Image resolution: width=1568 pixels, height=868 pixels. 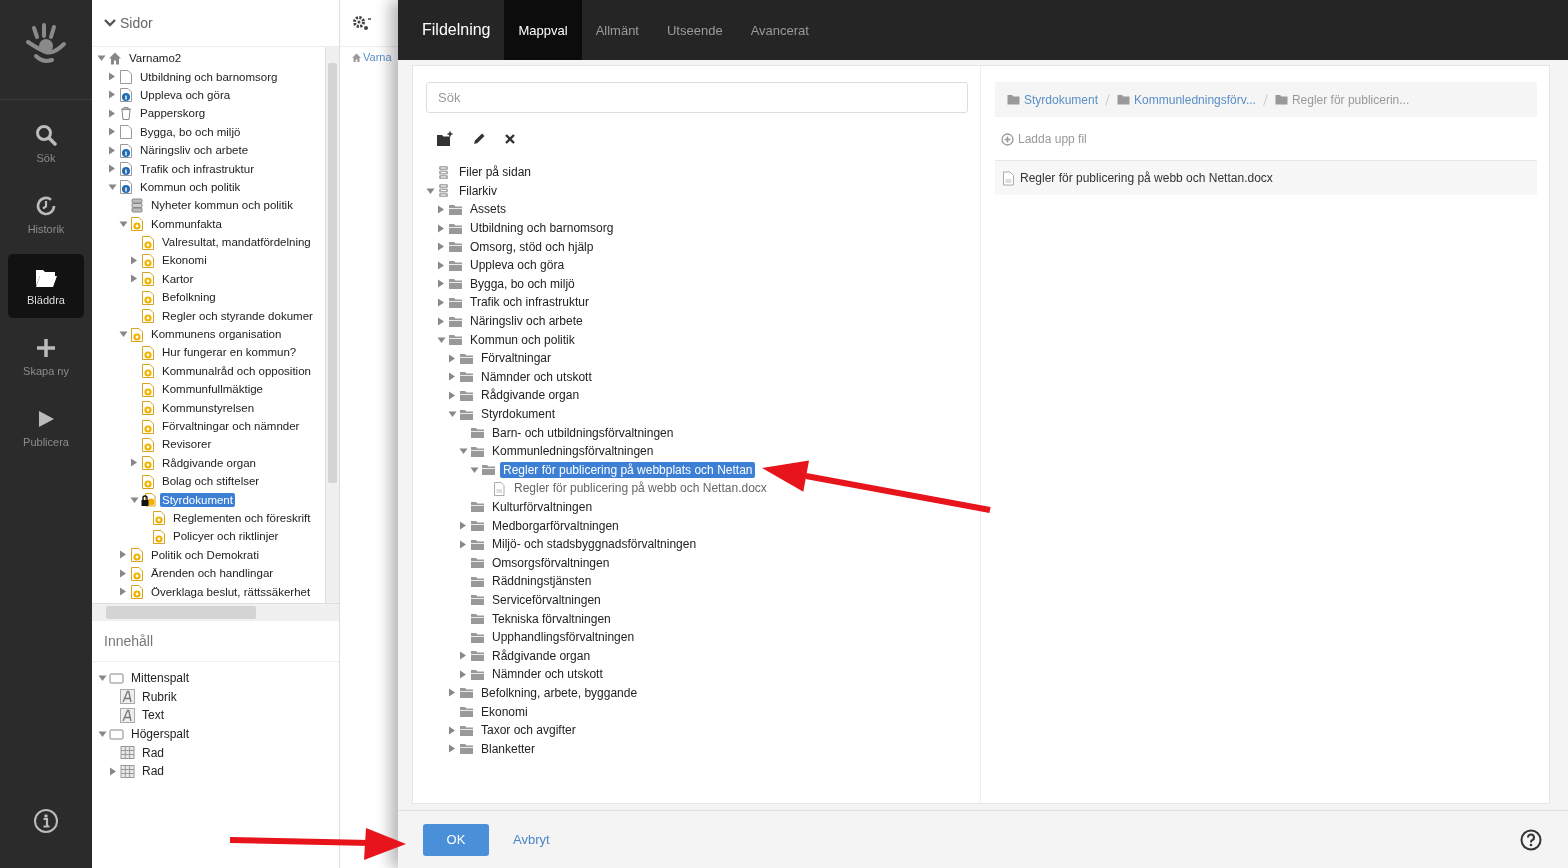 I want to click on new-folder-icon, so click(x=445, y=139).